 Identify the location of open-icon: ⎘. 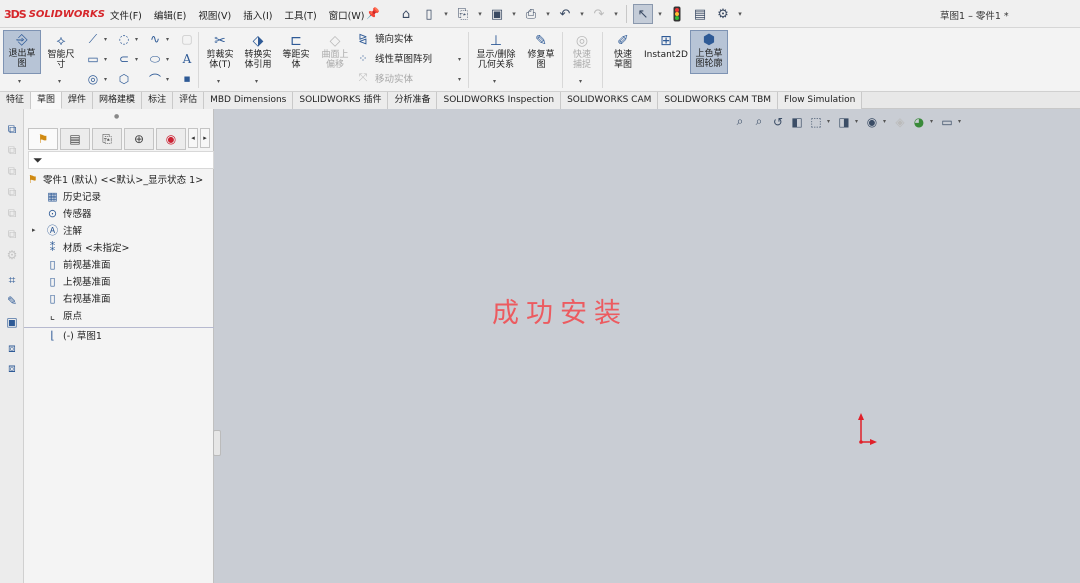
(463, 14).